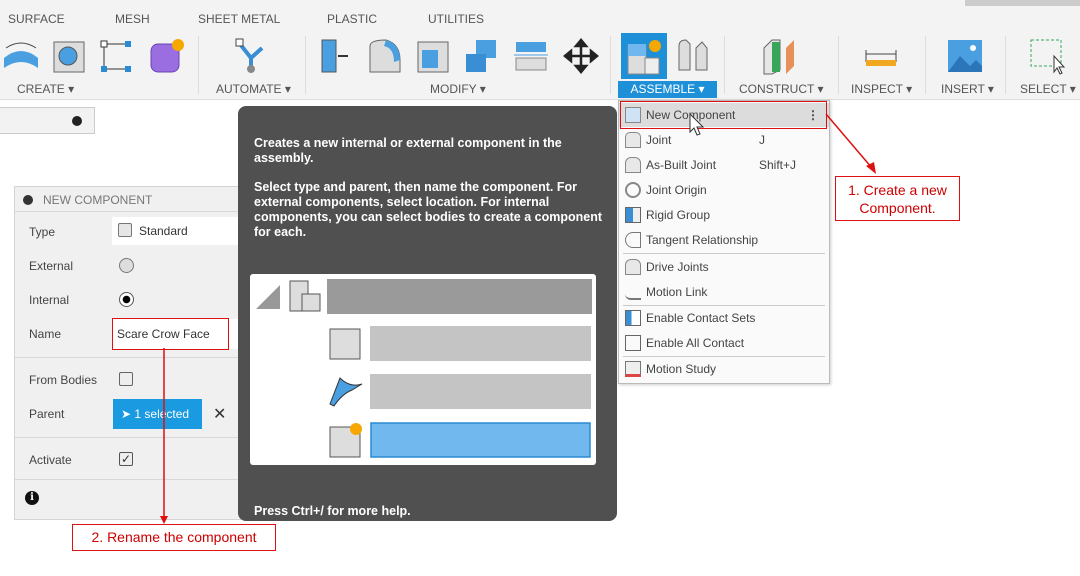  I want to click on tab-plastic: PLASTIC, so click(352, 19).